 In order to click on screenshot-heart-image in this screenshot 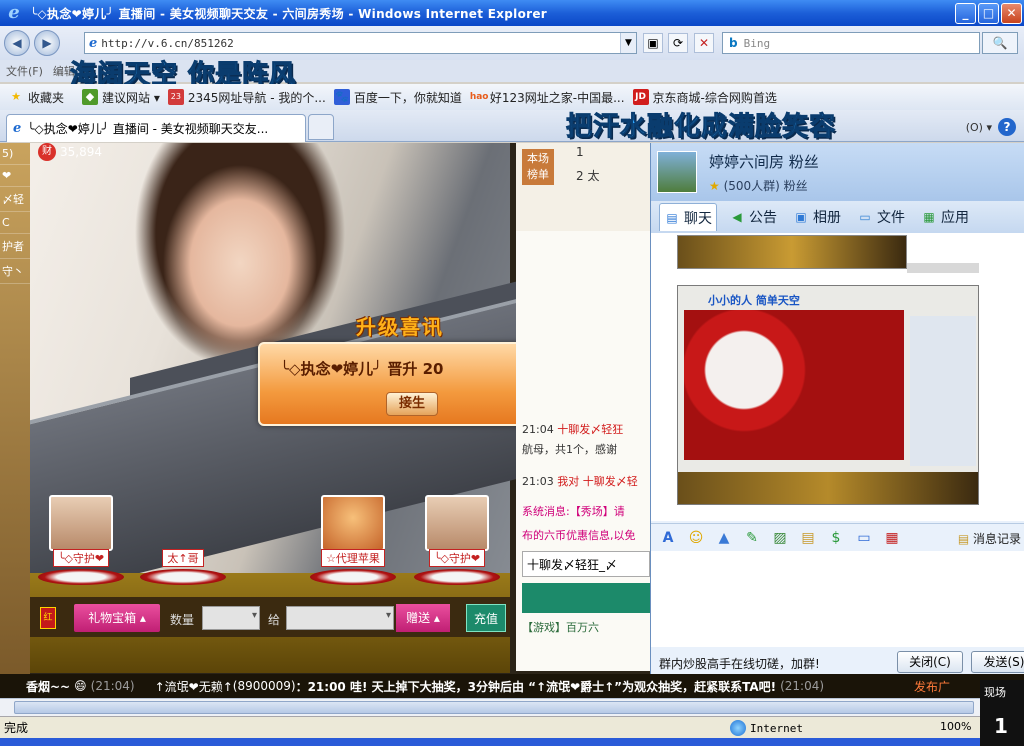, I will do `click(794, 385)`.